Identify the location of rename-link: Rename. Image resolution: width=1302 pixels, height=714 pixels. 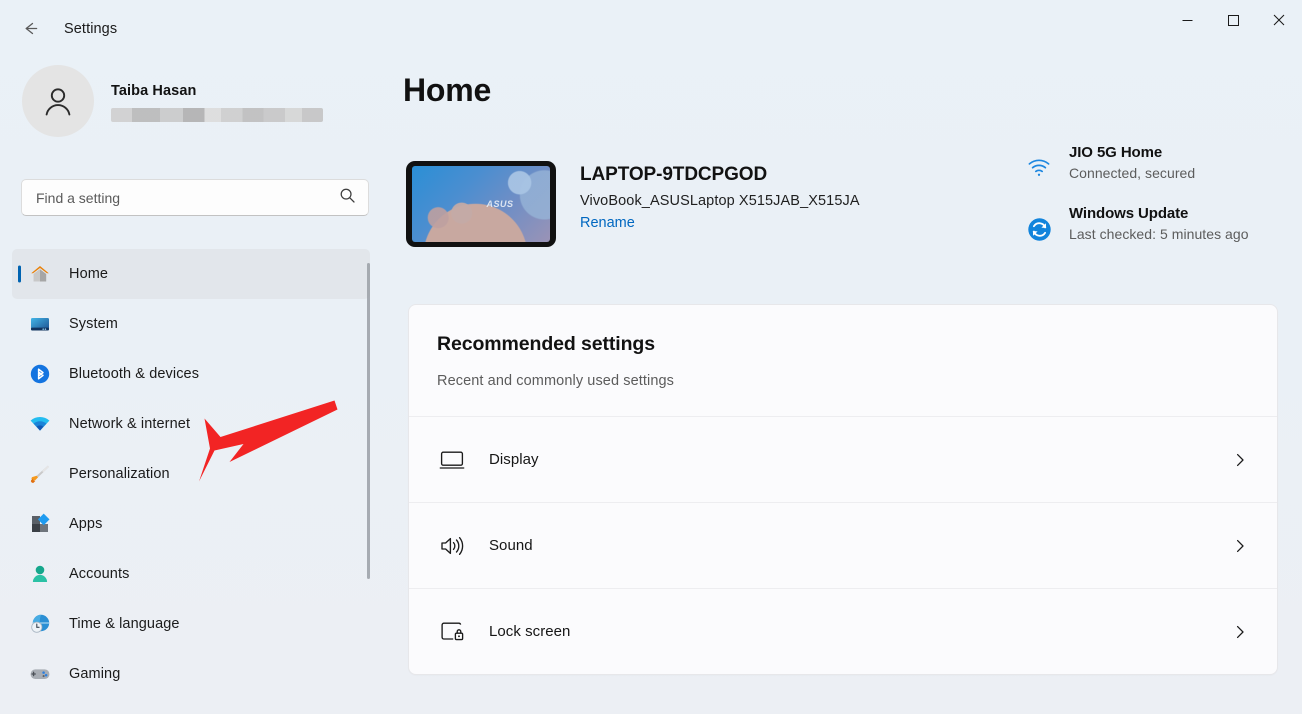
(607, 223).